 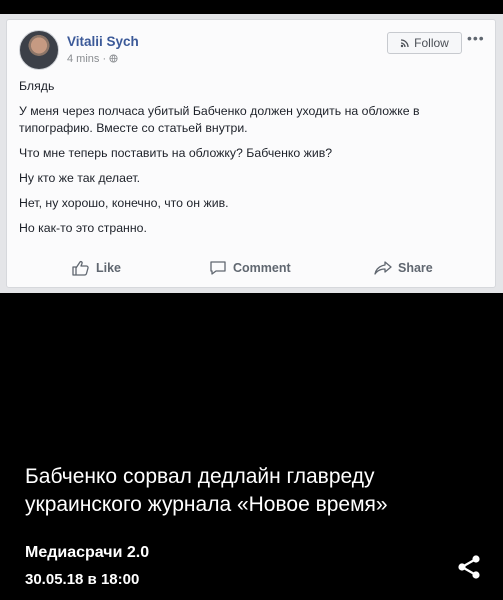 I want to click on globe-icon, so click(x=113, y=58).